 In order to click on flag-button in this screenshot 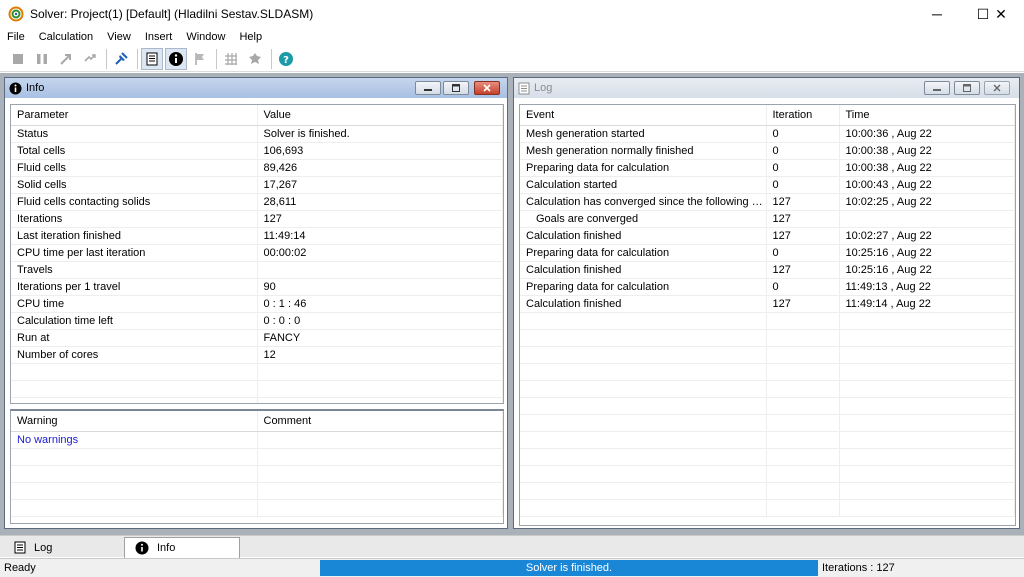, I will do `click(200, 59)`.